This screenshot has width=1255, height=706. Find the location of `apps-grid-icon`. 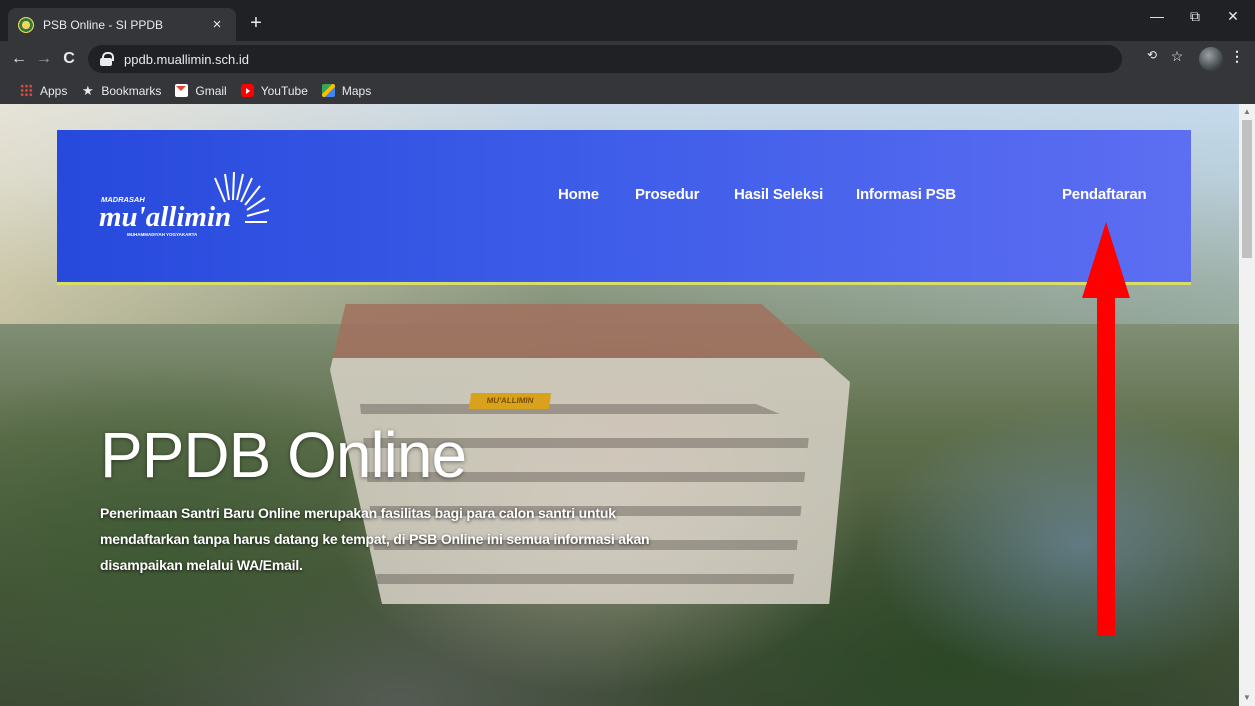

apps-grid-icon is located at coordinates (26, 90).